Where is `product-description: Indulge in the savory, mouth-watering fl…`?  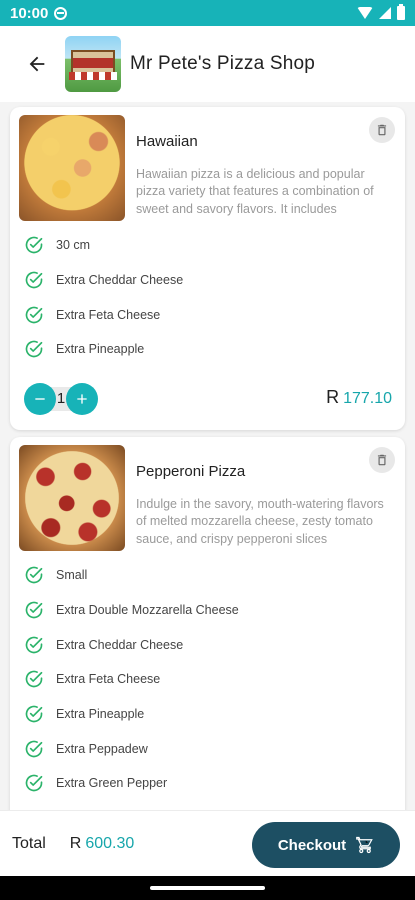
product-description: Indulge in the savory, mouth-watering fl… is located at coordinates (260, 521).